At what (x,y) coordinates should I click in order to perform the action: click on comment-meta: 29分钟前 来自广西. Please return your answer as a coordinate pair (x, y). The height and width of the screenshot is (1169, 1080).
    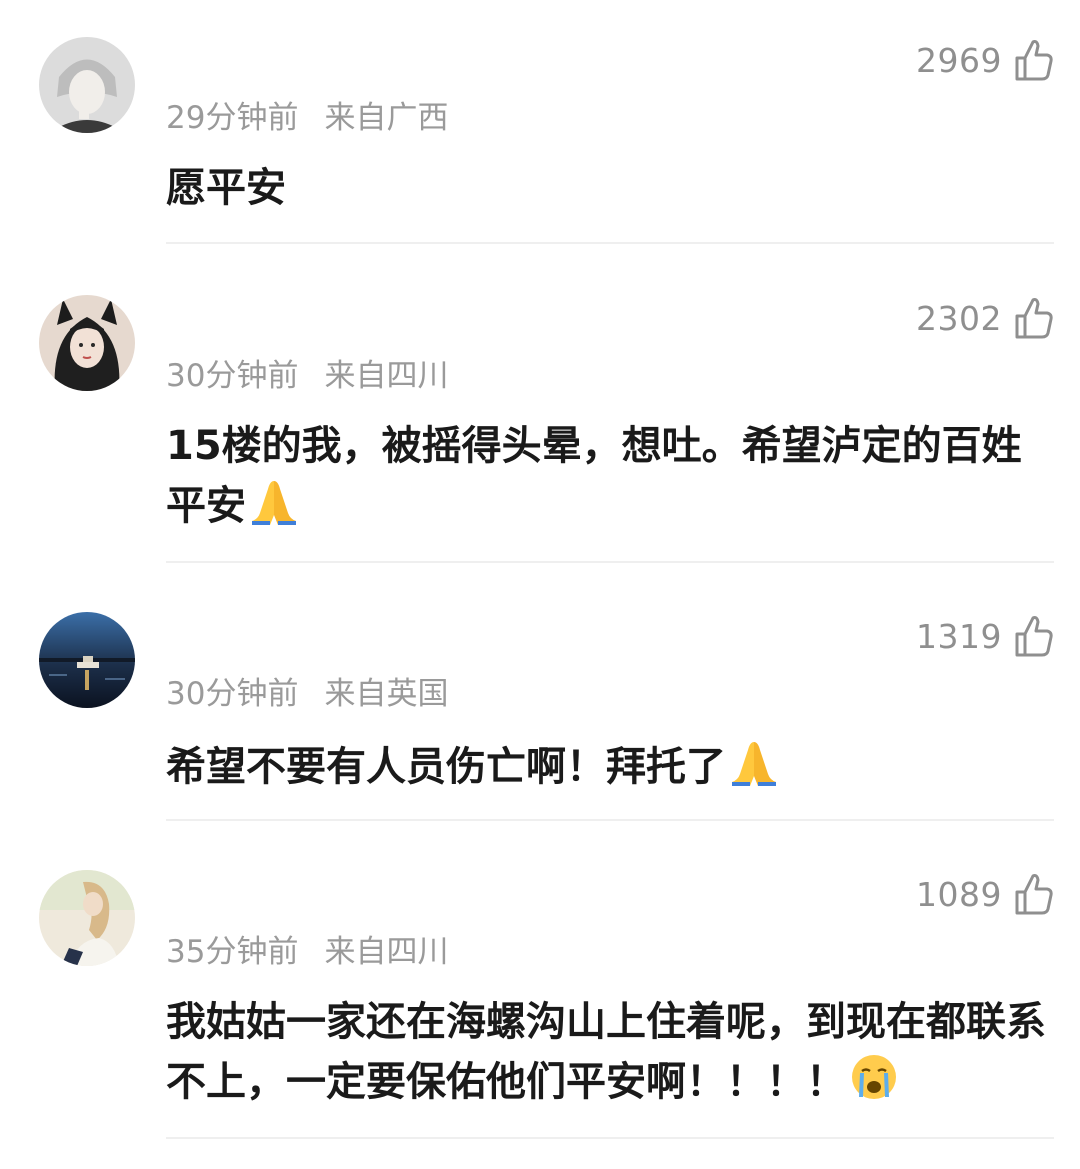
    Looking at the image, I should click on (307, 114).